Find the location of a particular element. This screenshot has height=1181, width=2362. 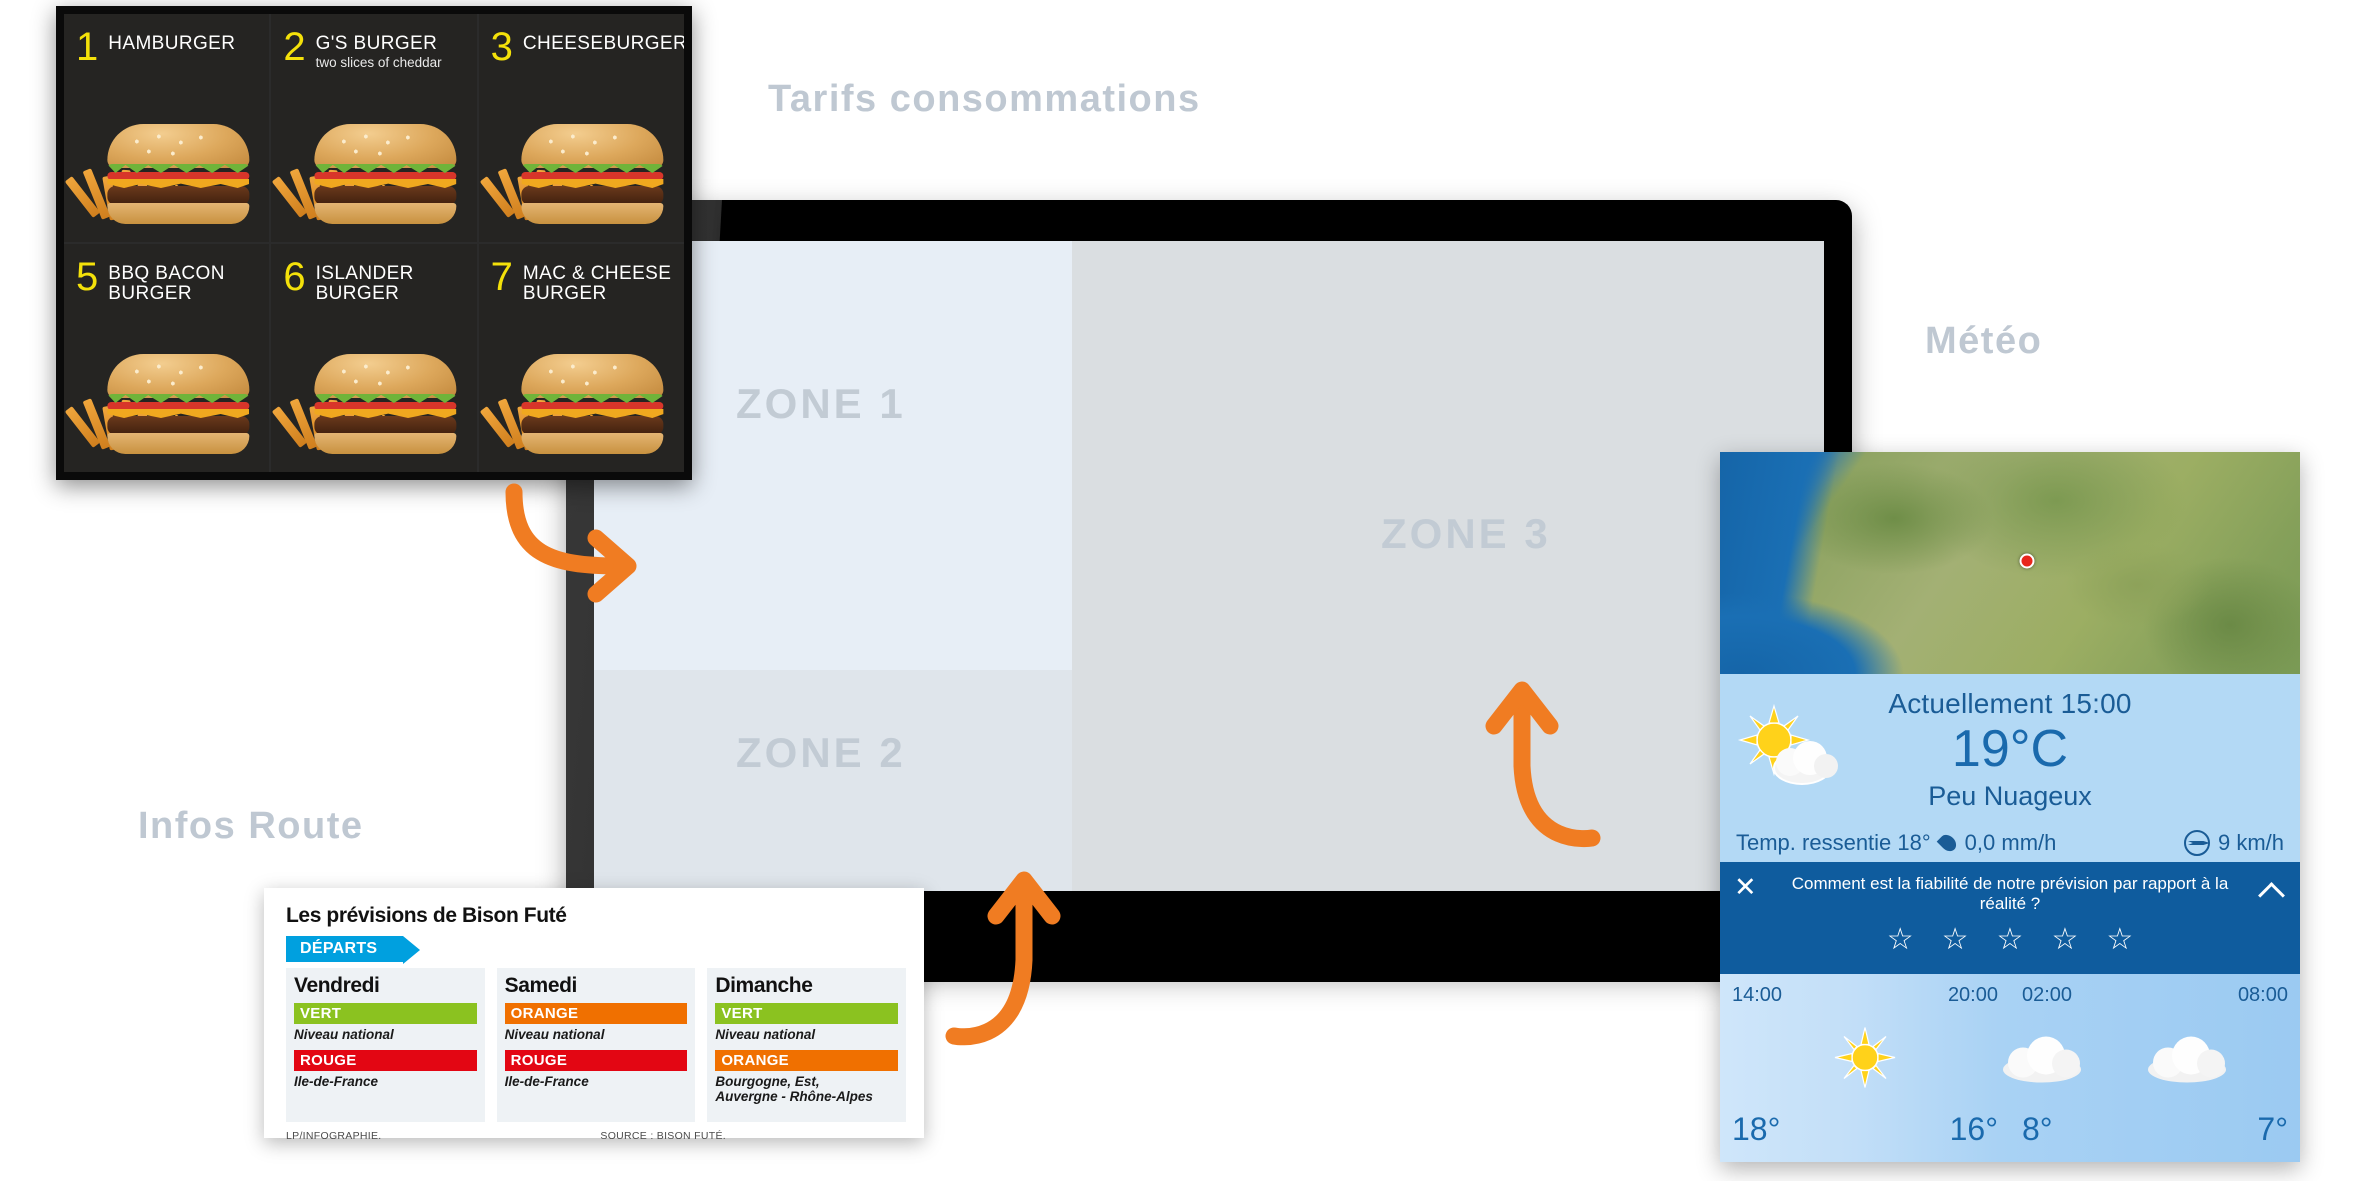

weather-hourly-forecast: 14:00 18° 20:00 16° 02:00 8° 08:00 7° is located at coordinates (2010, 1068).